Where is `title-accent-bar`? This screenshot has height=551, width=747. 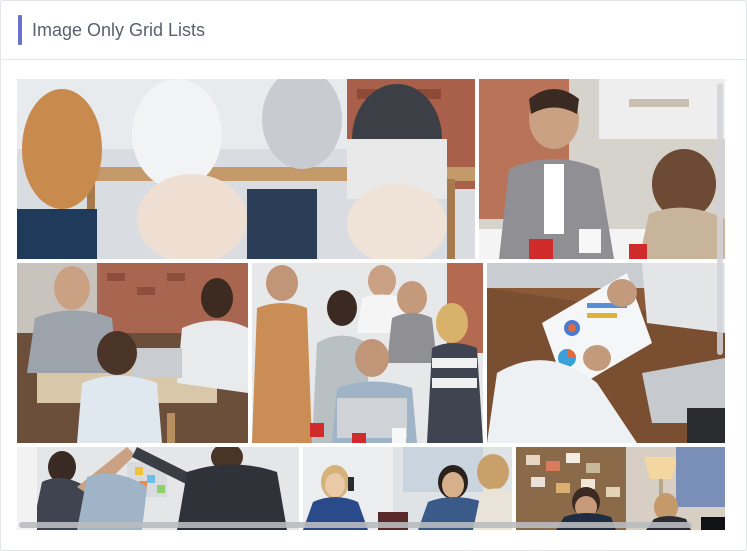
title-accent-bar is located at coordinates (20, 30).